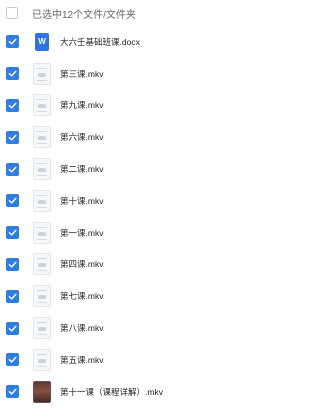  I want to click on file-row: 第十一课（课程详解）.mkv, so click(140, 392).